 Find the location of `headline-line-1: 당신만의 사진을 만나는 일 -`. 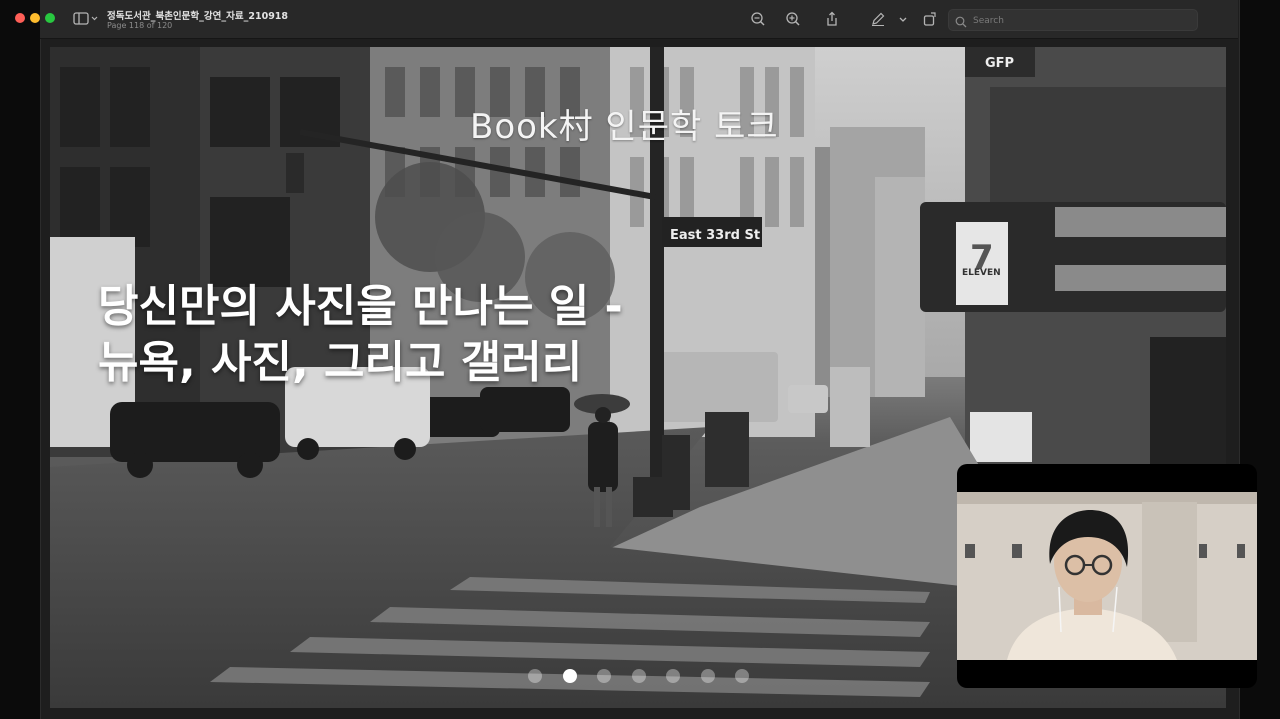

headline-line-1: 당신만의 사진을 만나는 일 - is located at coordinates (360, 306).